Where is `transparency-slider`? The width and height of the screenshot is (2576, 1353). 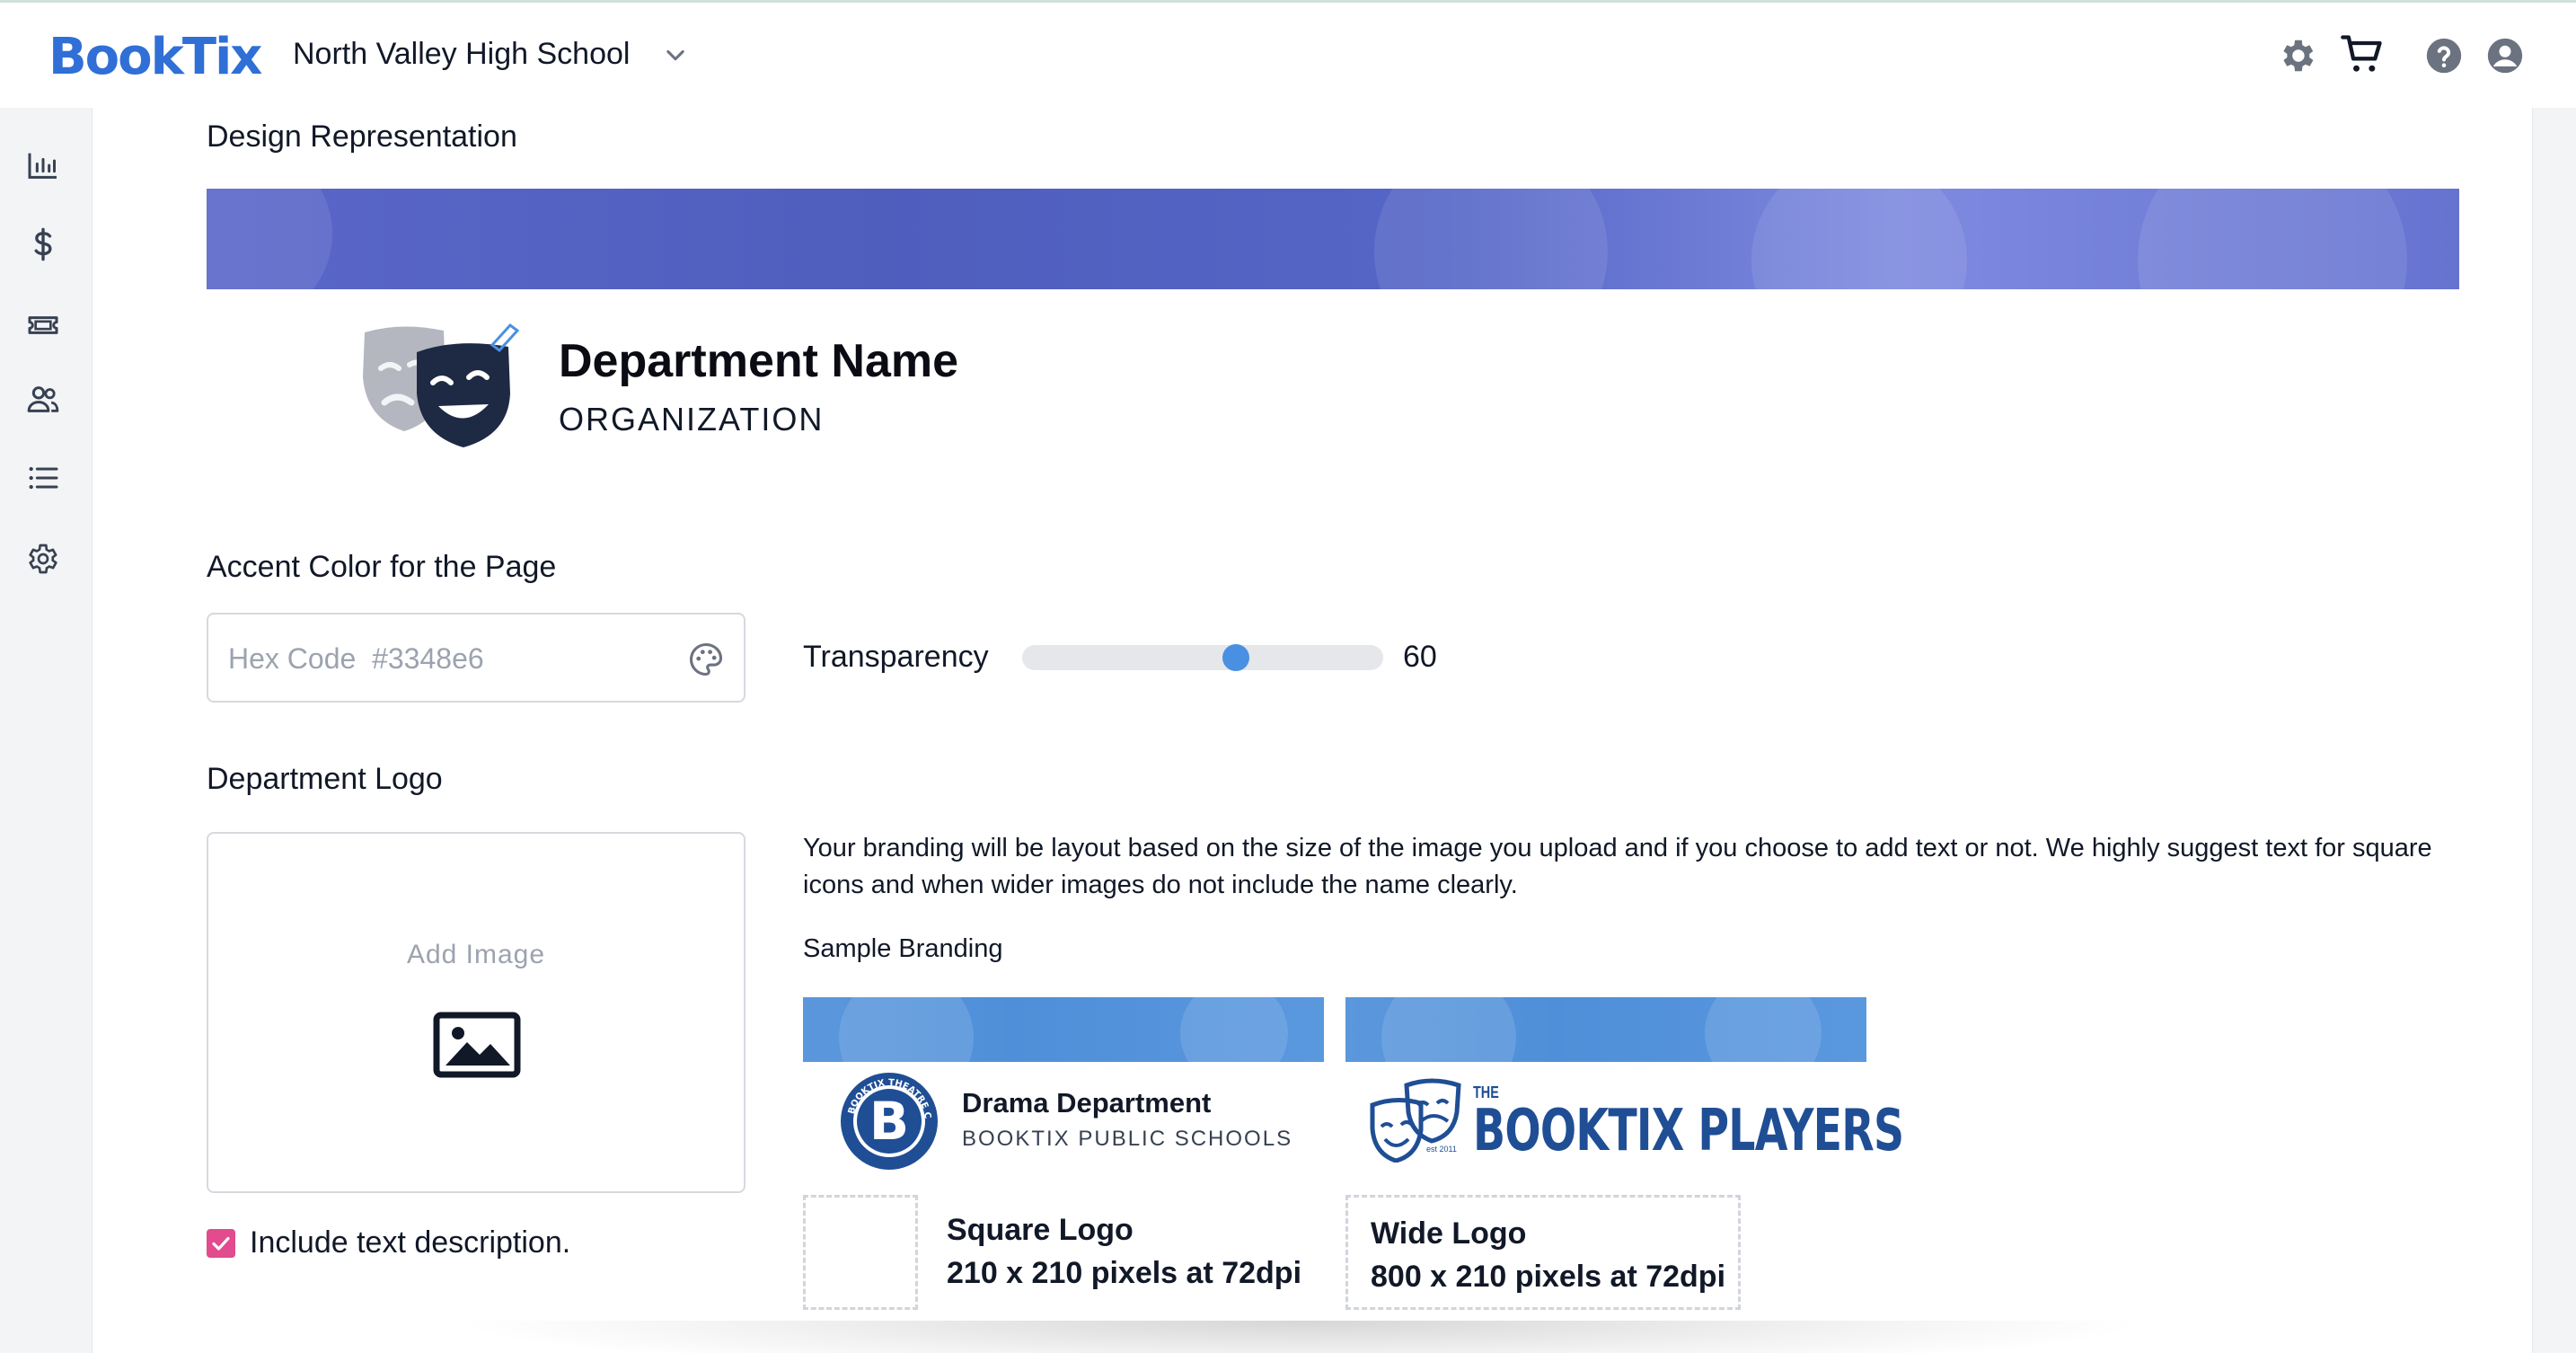 transparency-slider is located at coordinates (1202, 657).